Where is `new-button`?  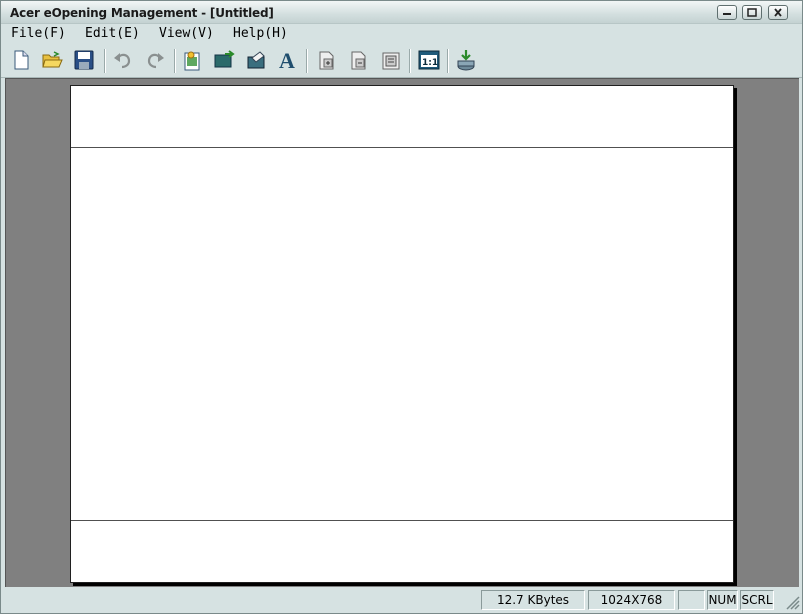
new-button is located at coordinates (21, 60).